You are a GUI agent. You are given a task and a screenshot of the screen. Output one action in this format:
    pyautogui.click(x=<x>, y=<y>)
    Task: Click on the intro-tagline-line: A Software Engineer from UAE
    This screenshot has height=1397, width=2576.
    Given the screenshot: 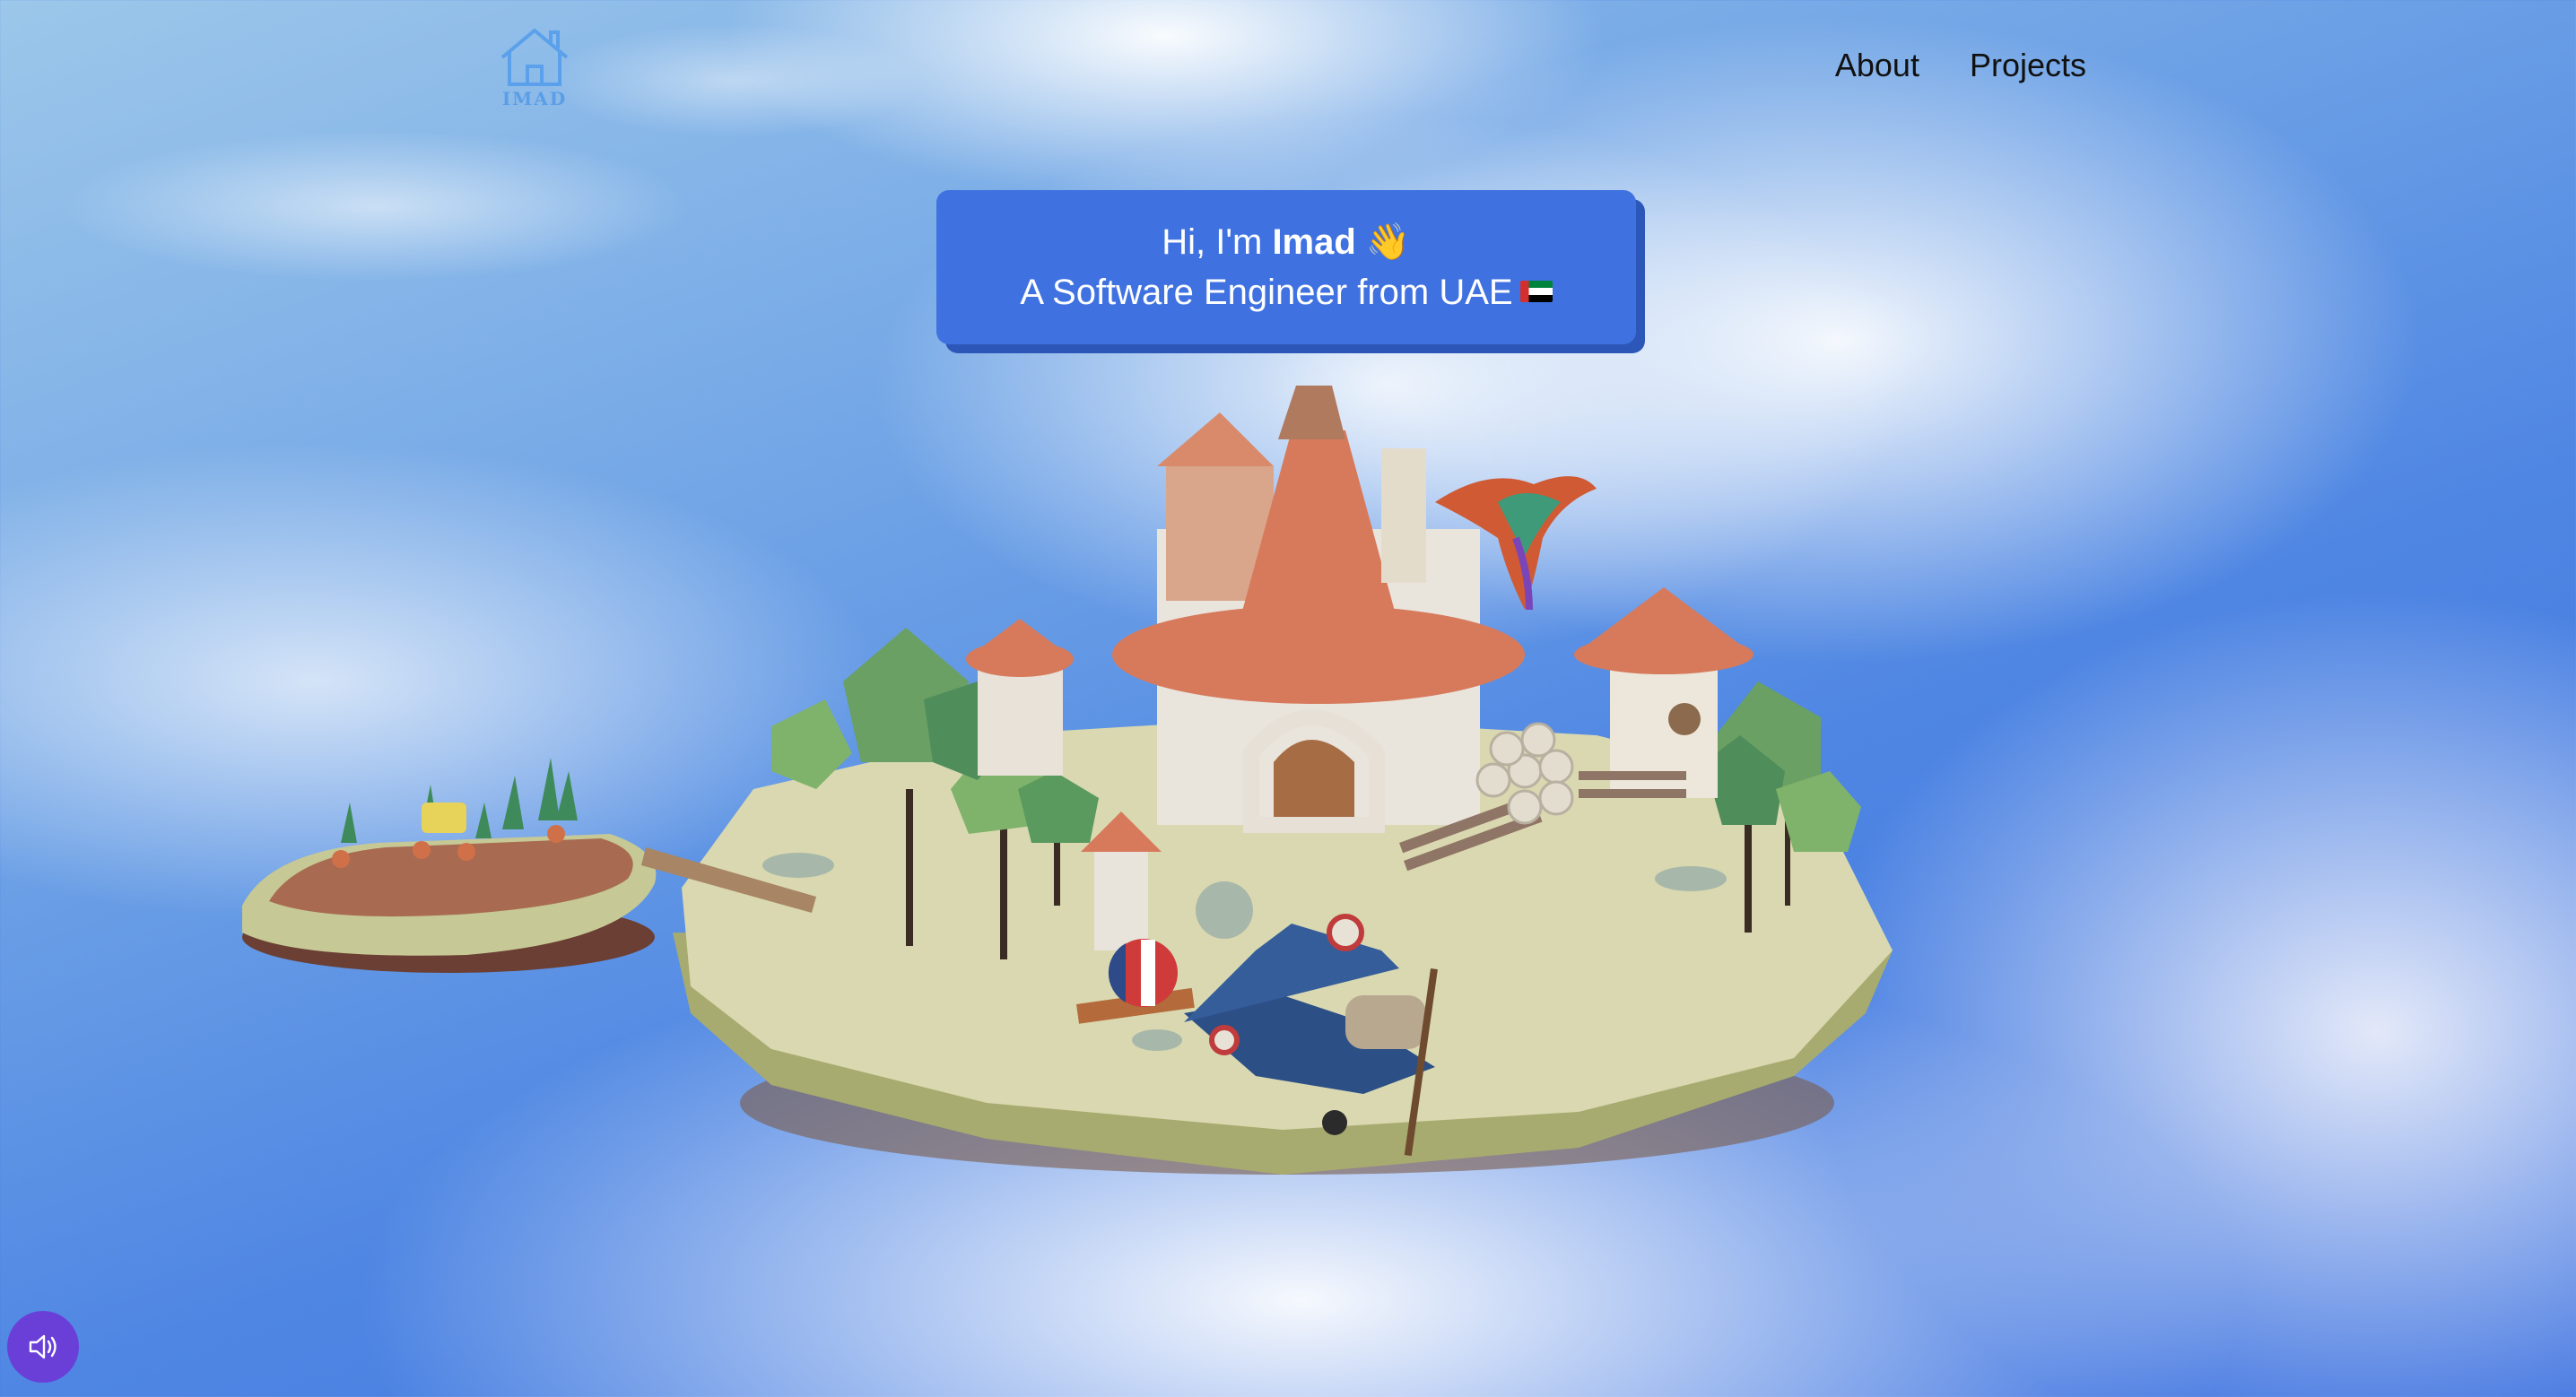 What is the action you would take?
    pyautogui.click(x=1286, y=292)
    